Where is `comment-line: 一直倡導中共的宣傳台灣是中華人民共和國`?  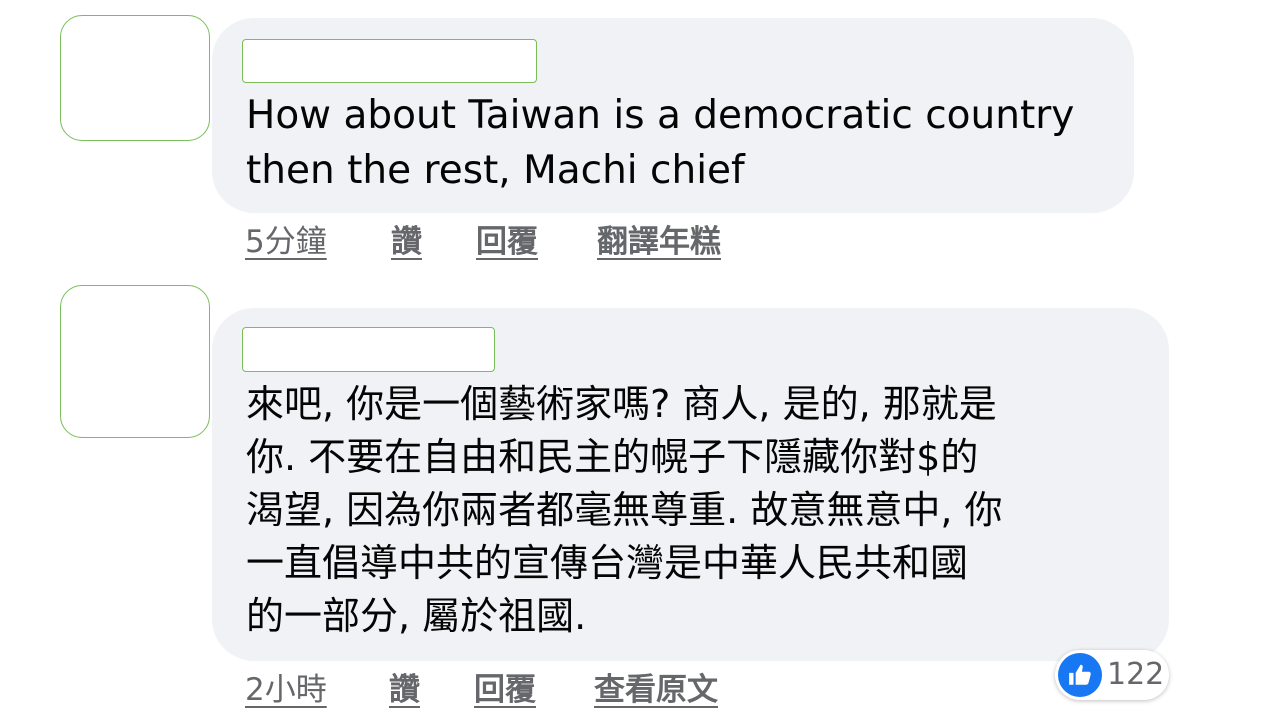 comment-line: 一直倡導中共的宣傳台灣是中華人民共和國 is located at coordinates (607, 563).